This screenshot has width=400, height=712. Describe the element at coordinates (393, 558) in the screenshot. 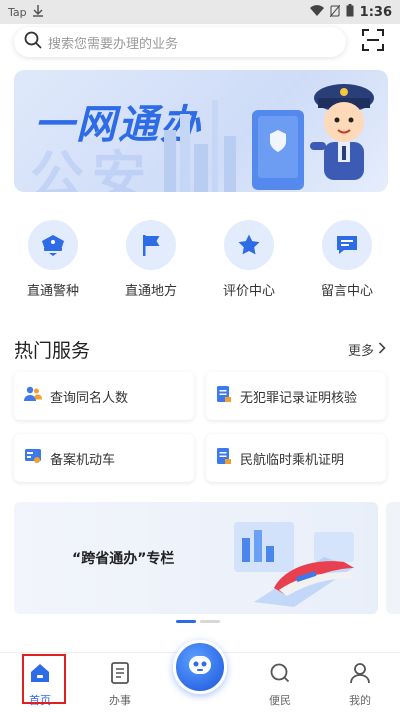

I see `next-promo-peek` at that location.